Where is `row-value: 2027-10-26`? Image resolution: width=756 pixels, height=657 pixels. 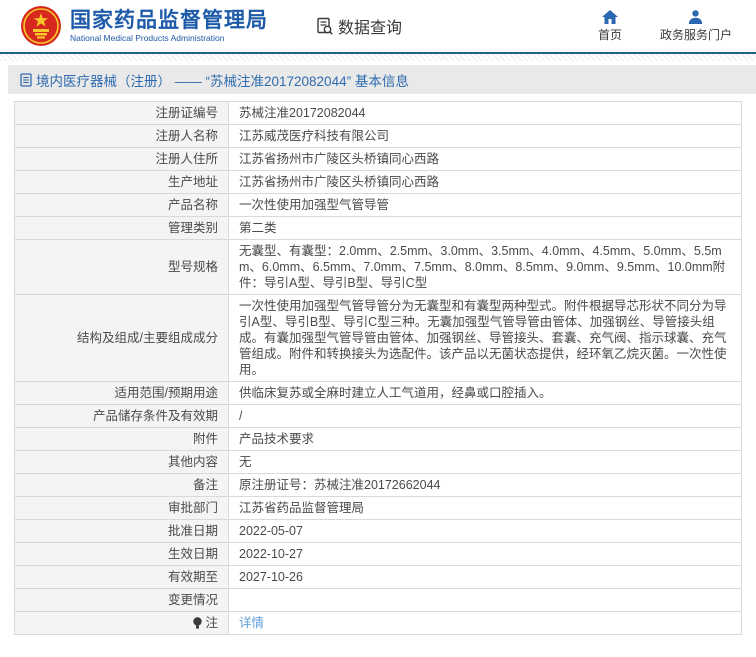
row-value: 2027-10-26 is located at coordinates (485, 577).